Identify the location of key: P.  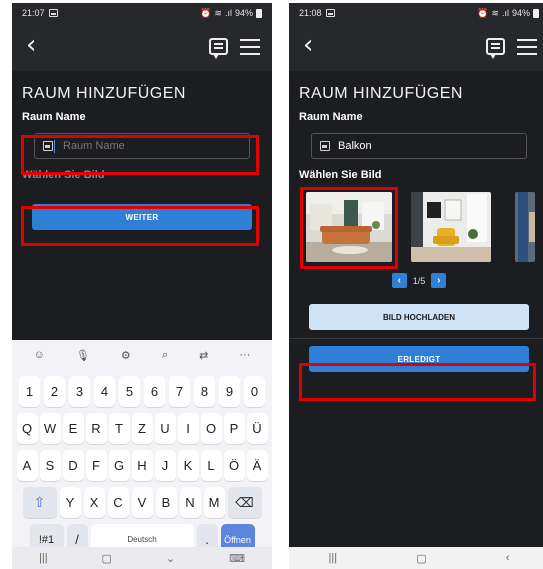
(234, 428).